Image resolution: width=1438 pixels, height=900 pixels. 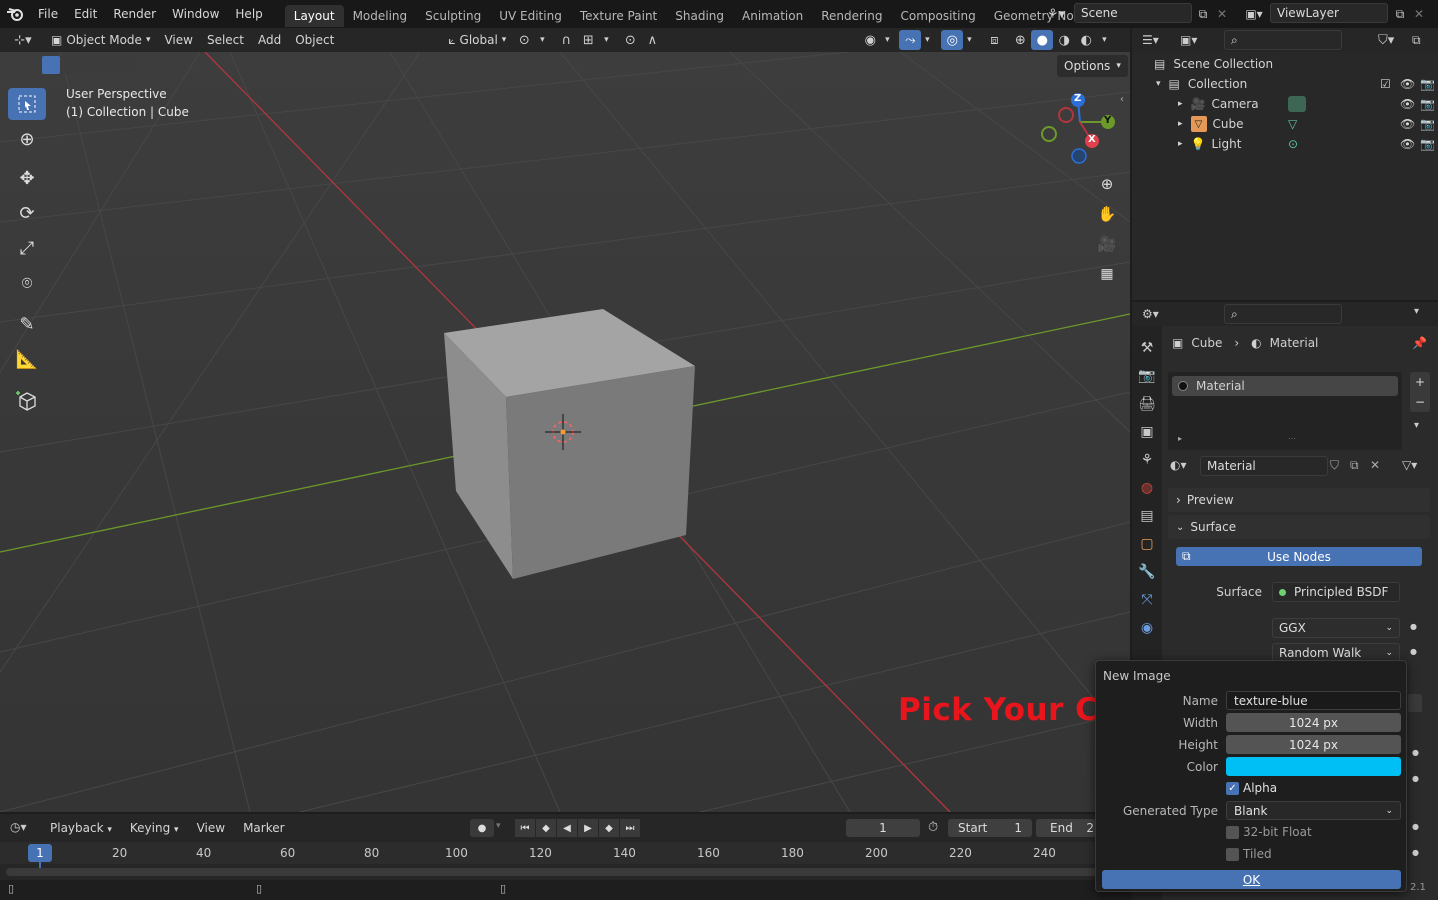 What do you see at coordinates (1092, 66) in the screenshot?
I see `options-dropdown: Options ▾` at bounding box center [1092, 66].